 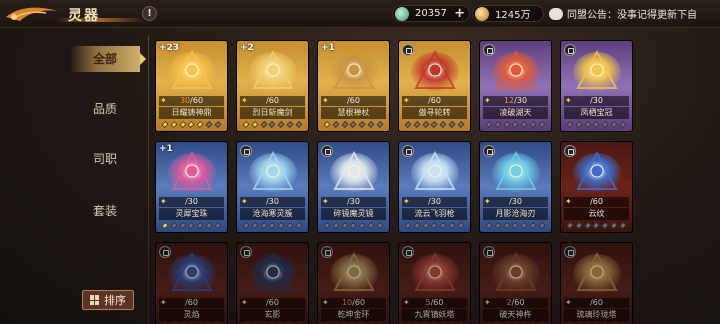 What do you see at coordinates (353, 283) in the screenshot?
I see `artifact-card: ✦ 10/60 乾坤金环` at bounding box center [353, 283].